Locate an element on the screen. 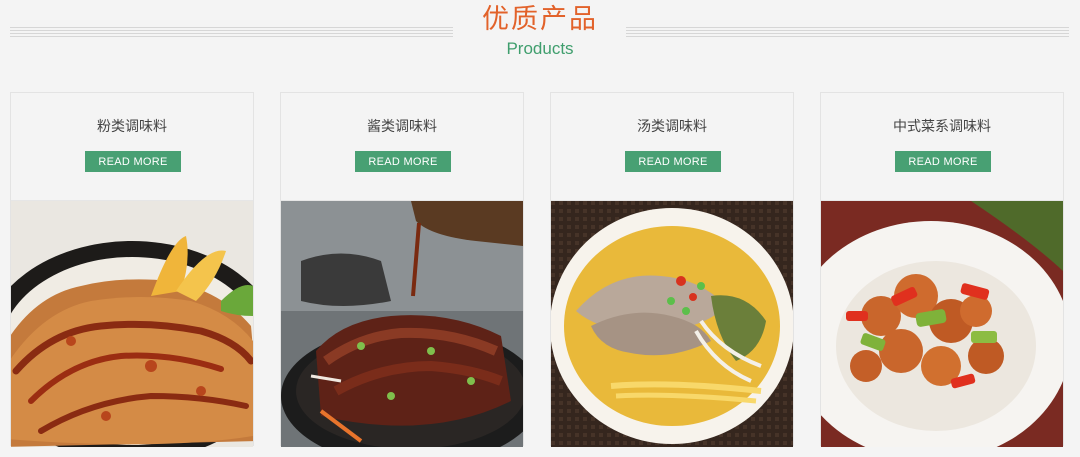 The height and width of the screenshot is (457, 1080). section-title: 优质产品 is located at coordinates (540, 19).